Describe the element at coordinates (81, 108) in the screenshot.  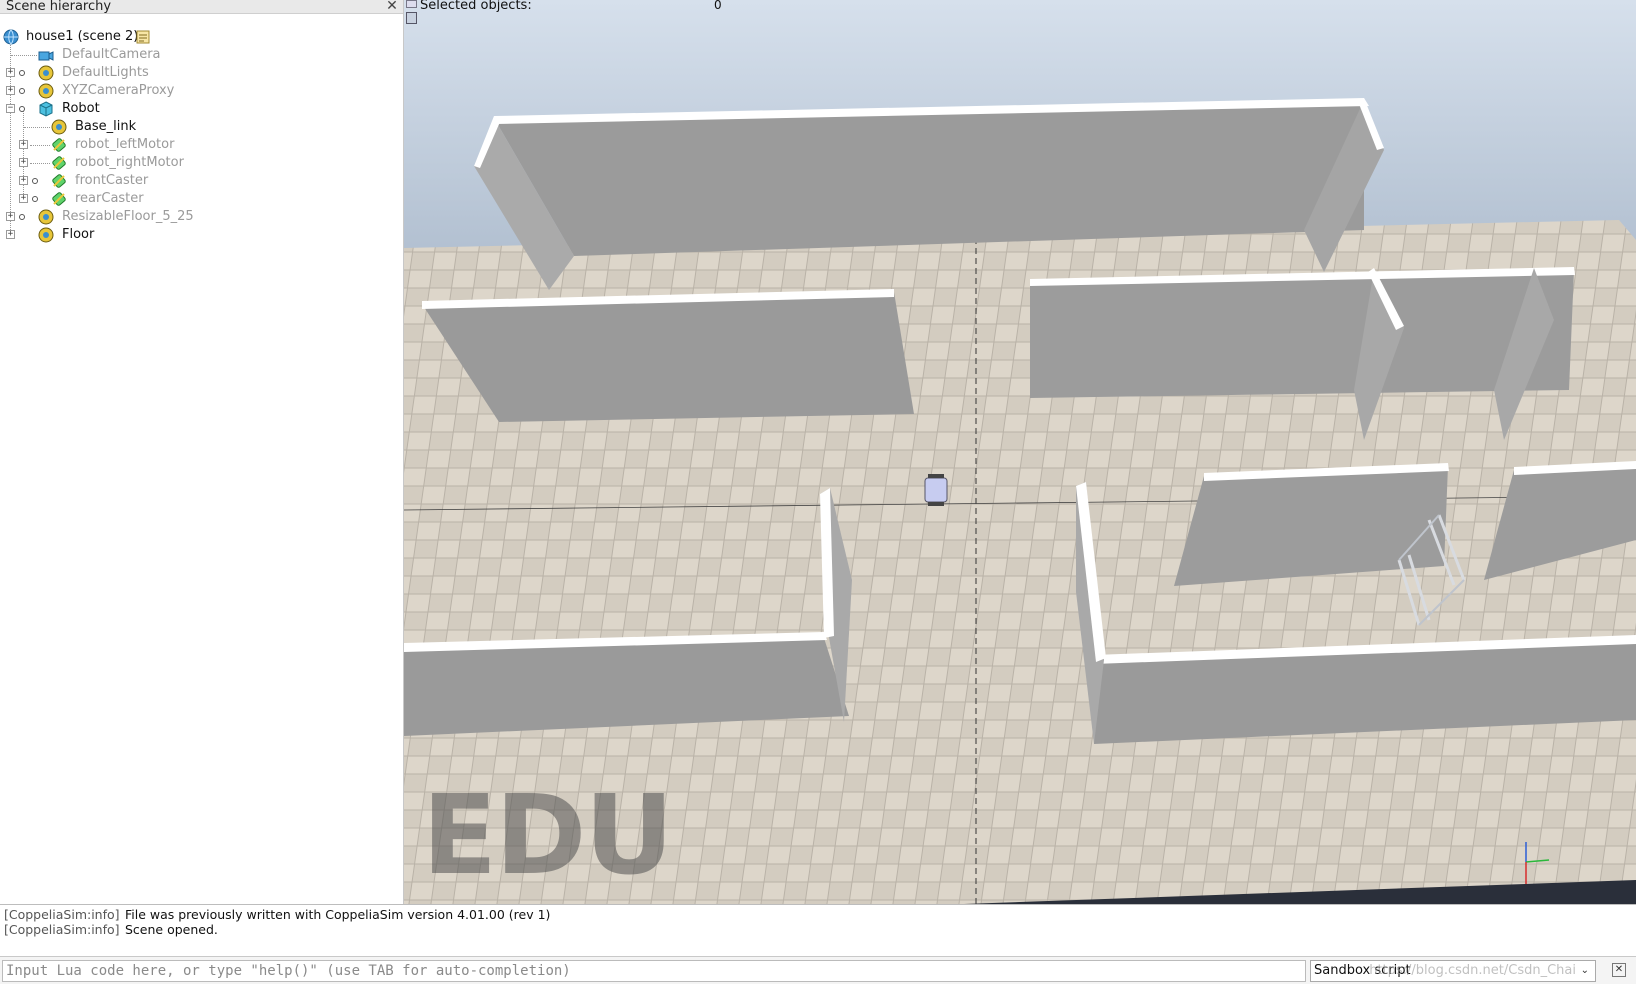
I see `tree-item-label: Robot` at that location.